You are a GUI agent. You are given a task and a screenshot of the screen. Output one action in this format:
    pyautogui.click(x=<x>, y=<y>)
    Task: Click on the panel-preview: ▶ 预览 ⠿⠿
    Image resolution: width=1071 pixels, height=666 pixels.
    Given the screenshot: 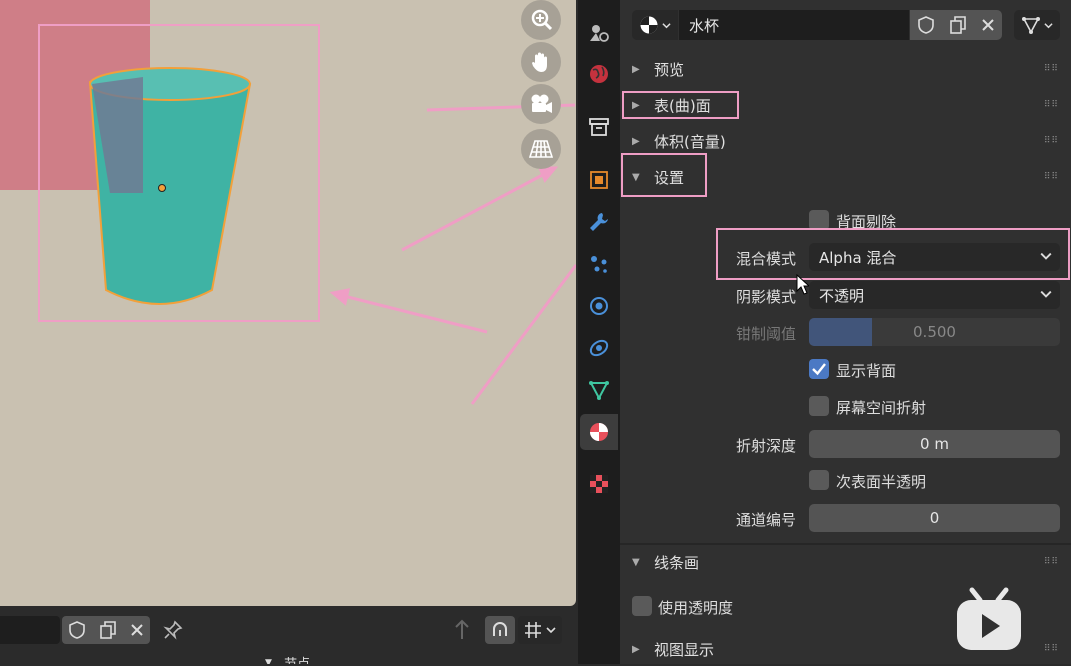 What is the action you would take?
    pyautogui.click(x=845, y=69)
    